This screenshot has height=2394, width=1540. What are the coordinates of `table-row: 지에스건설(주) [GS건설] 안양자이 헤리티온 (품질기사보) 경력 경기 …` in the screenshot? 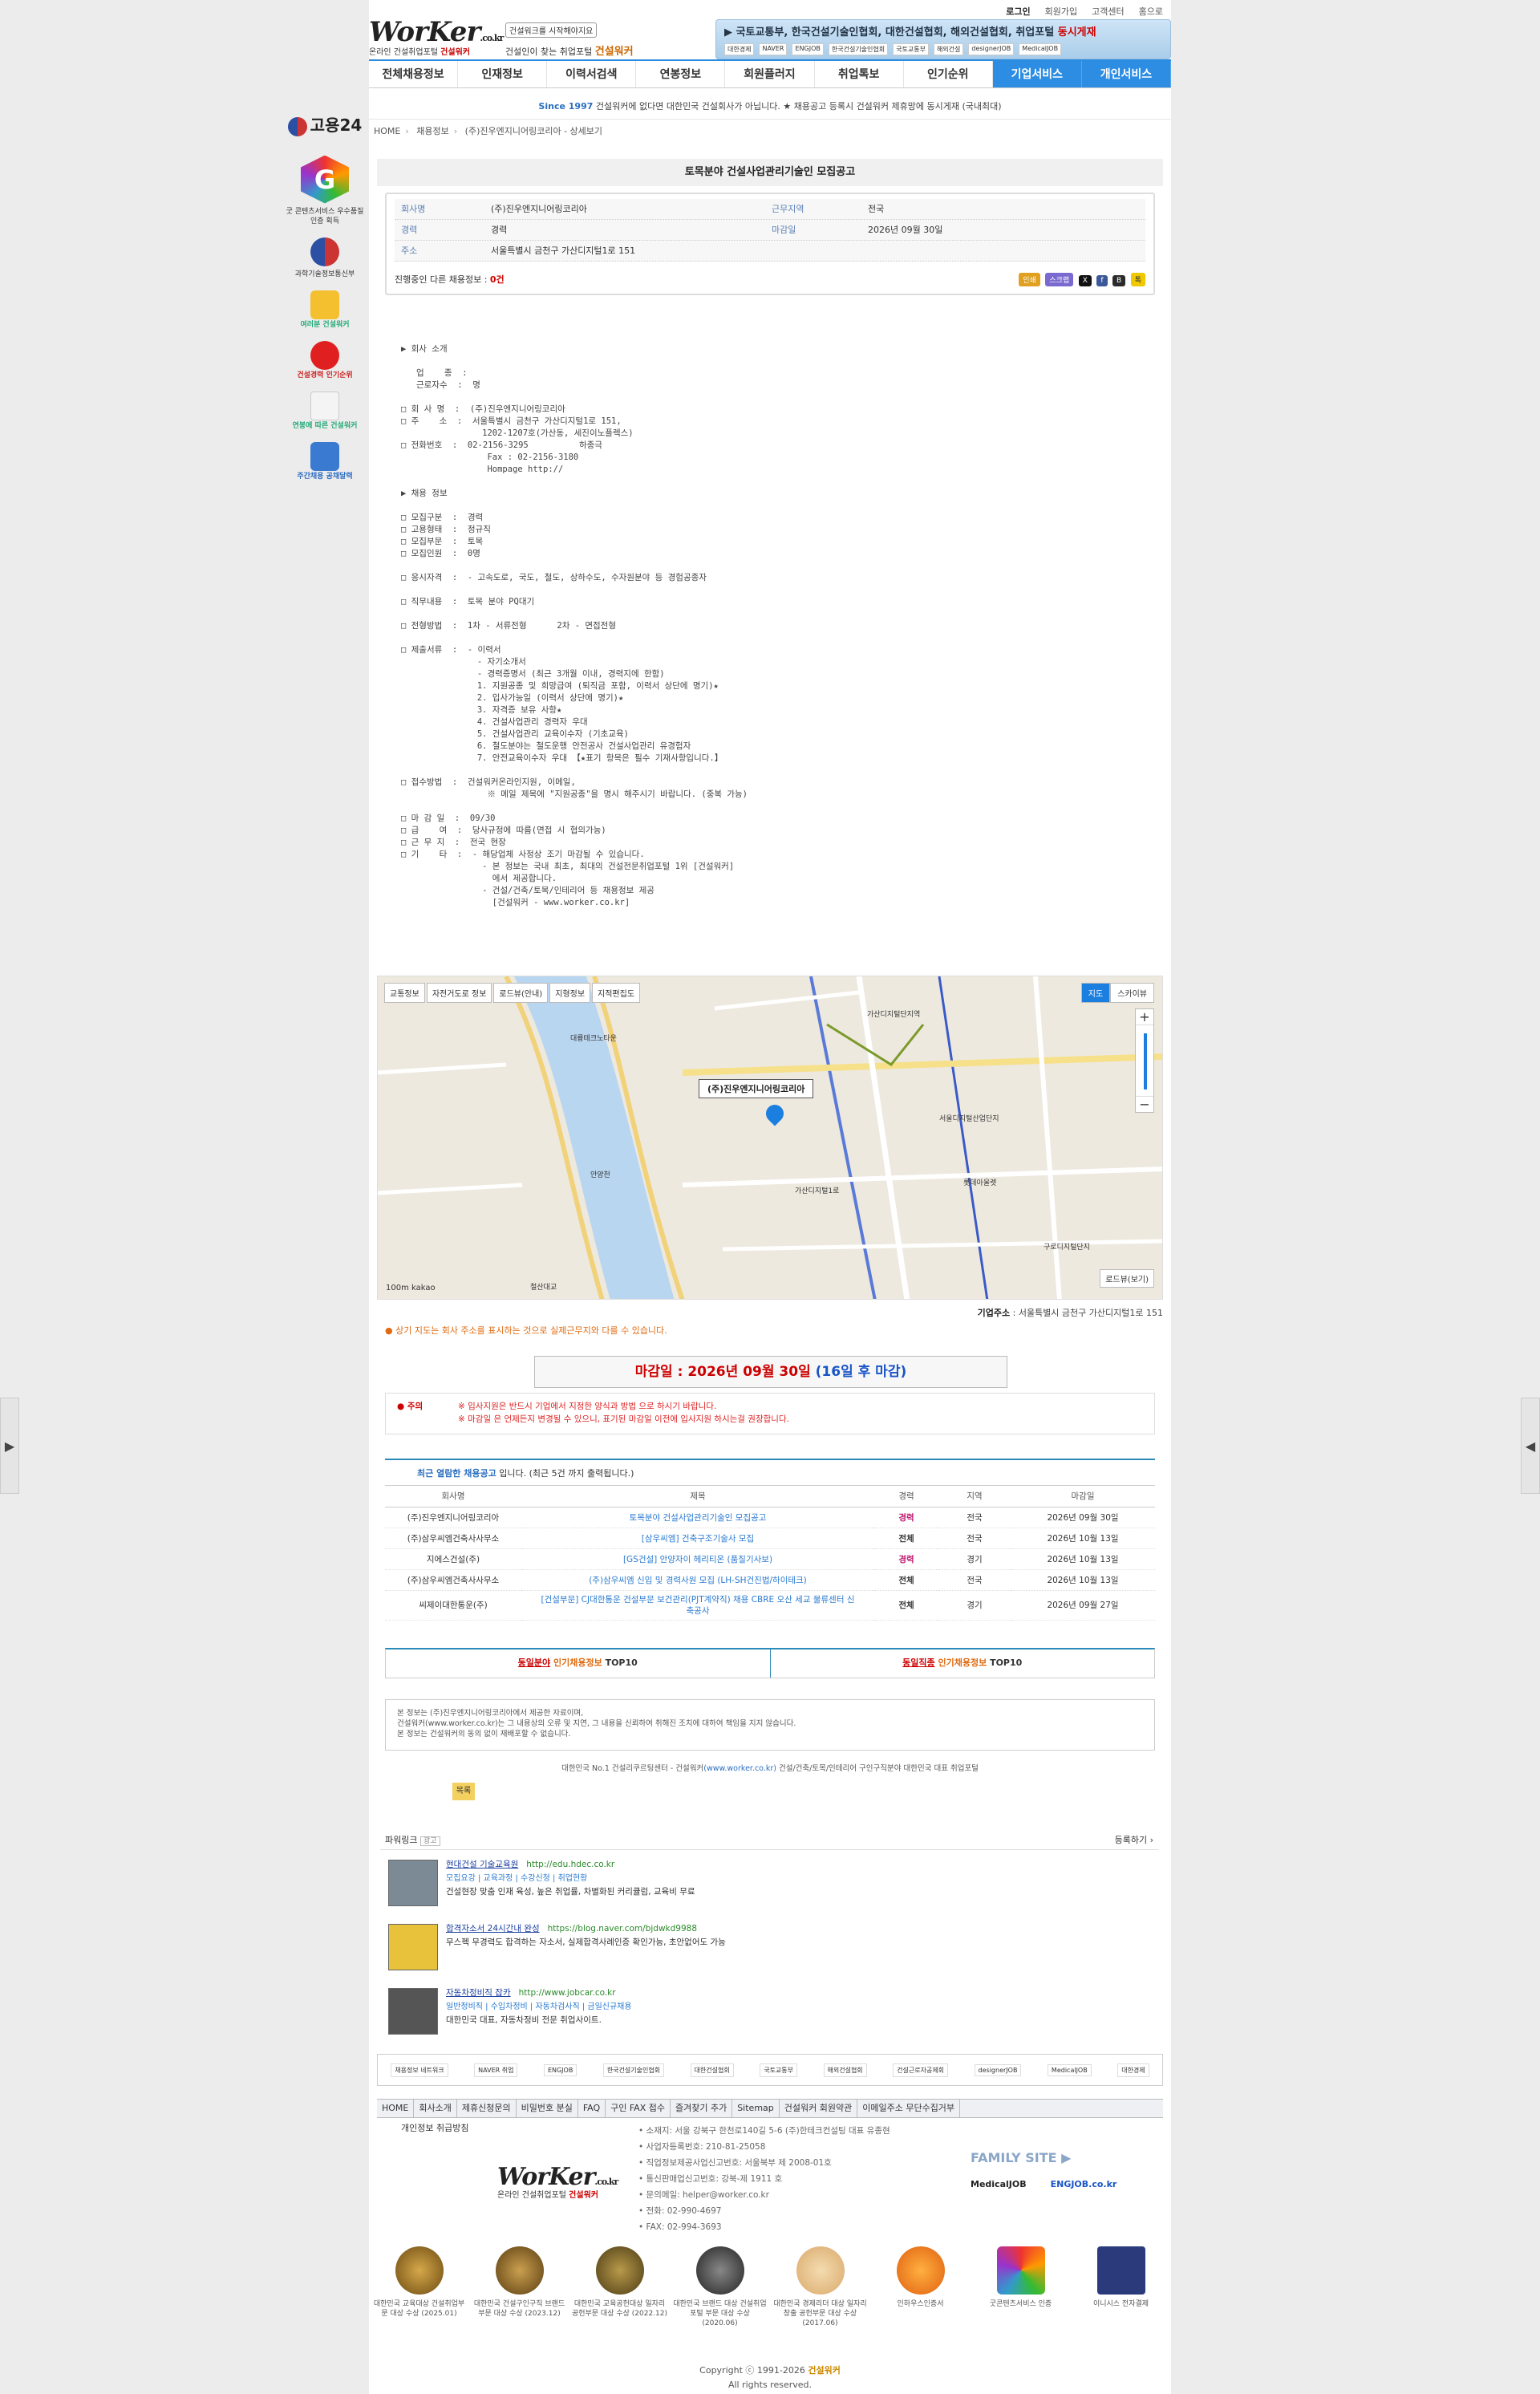 It's located at (770, 1559).